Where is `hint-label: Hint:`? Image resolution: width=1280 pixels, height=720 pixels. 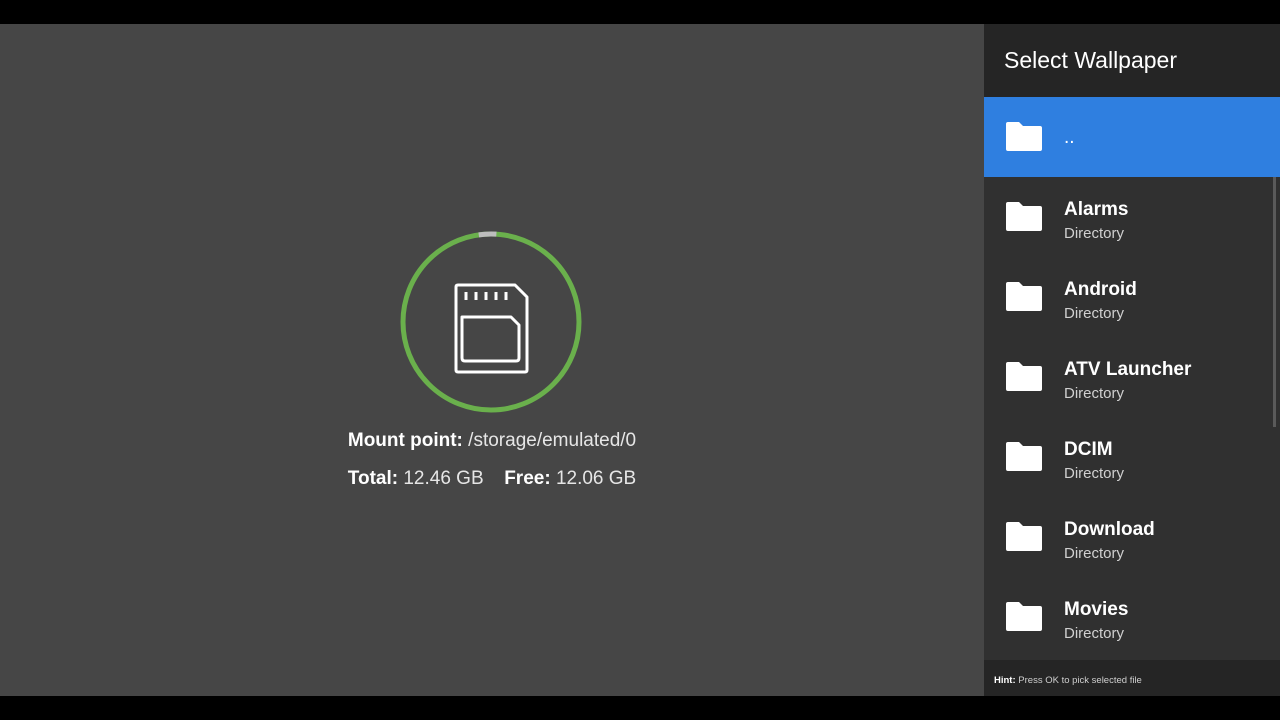
hint-label: Hint: is located at coordinates (1005, 680).